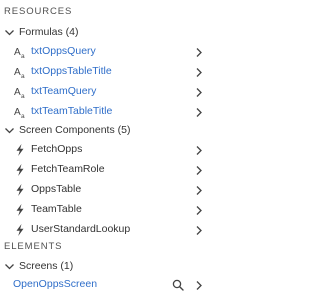 This screenshot has height=300, width=320. Describe the element at coordinates (63, 51) in the screenshot. I see `formula-item-label: txtOppsQuery` at that location.